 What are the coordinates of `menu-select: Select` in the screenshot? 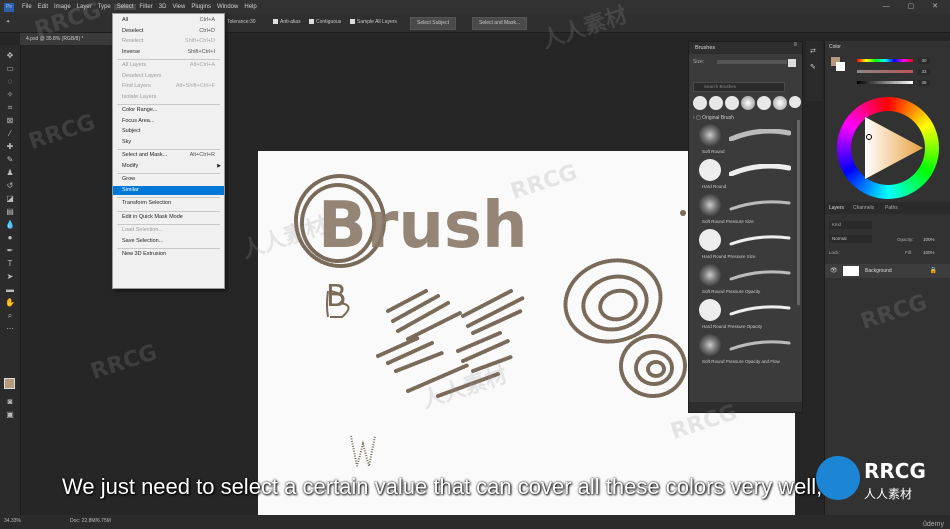 It's located at (125, 7).